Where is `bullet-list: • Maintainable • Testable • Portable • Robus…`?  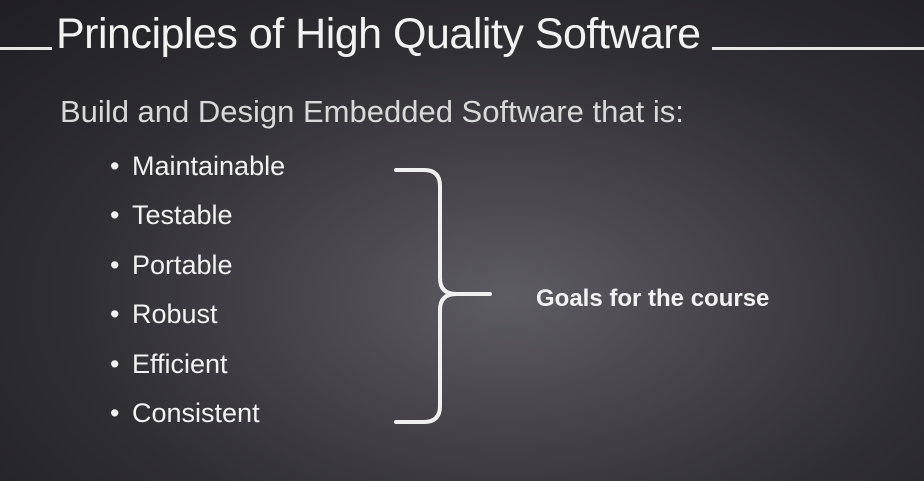 bullet-list: • Maintainable • Testable • Portable • Robus… is located at coordinates (197, 292).